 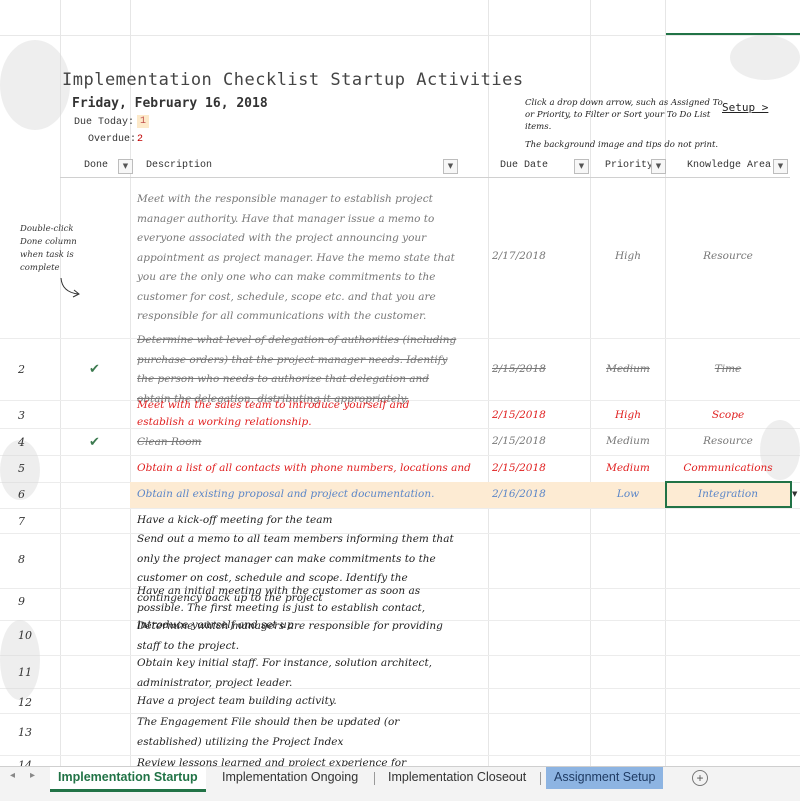 What do you see at coordinates (21, 468) in the screenshot?
I see `row-number: 5` at bounding box center [21, 468].